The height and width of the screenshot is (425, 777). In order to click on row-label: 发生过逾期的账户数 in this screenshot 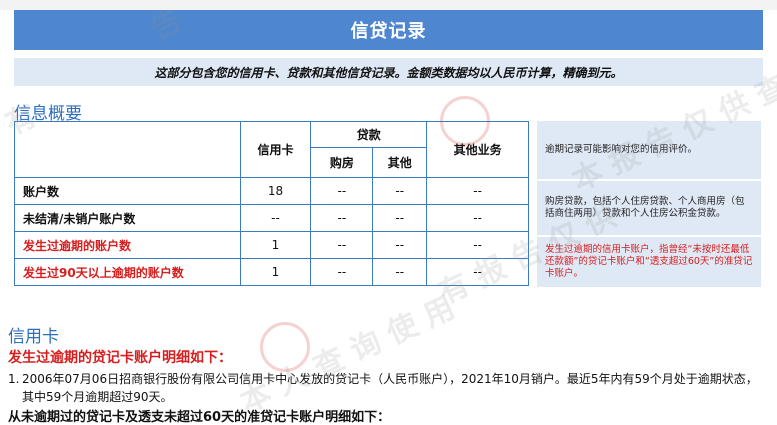, I will do `click(127, 245)`.